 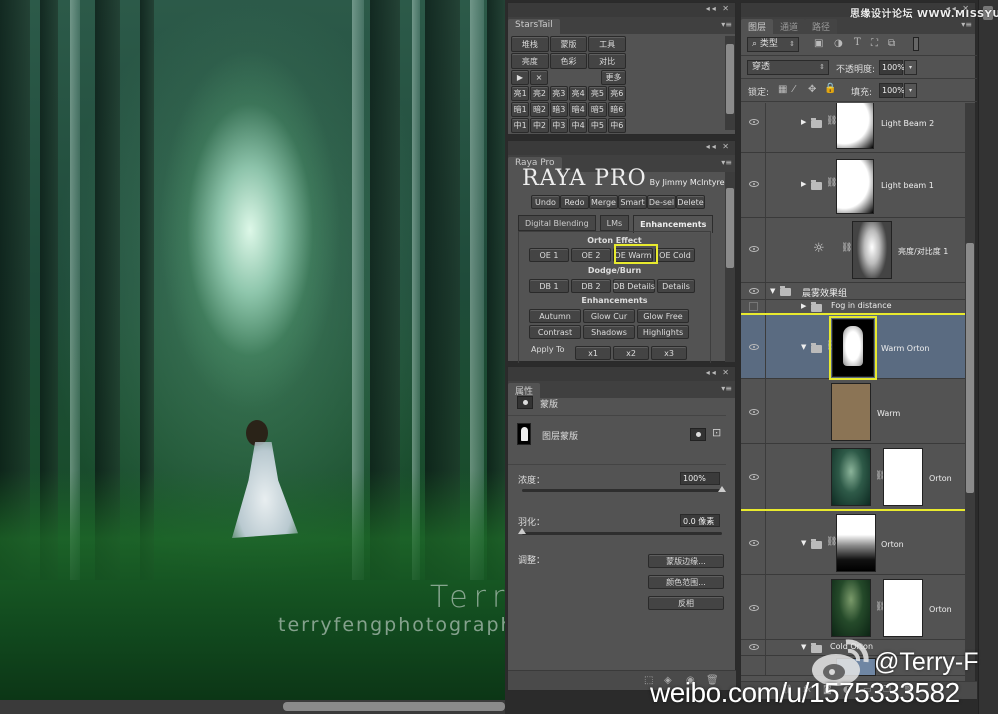 What do you see at coordinates (591, 255) in the screenshot?
I see `oe-2-button: OE 2` at bounding box center [591, 255].